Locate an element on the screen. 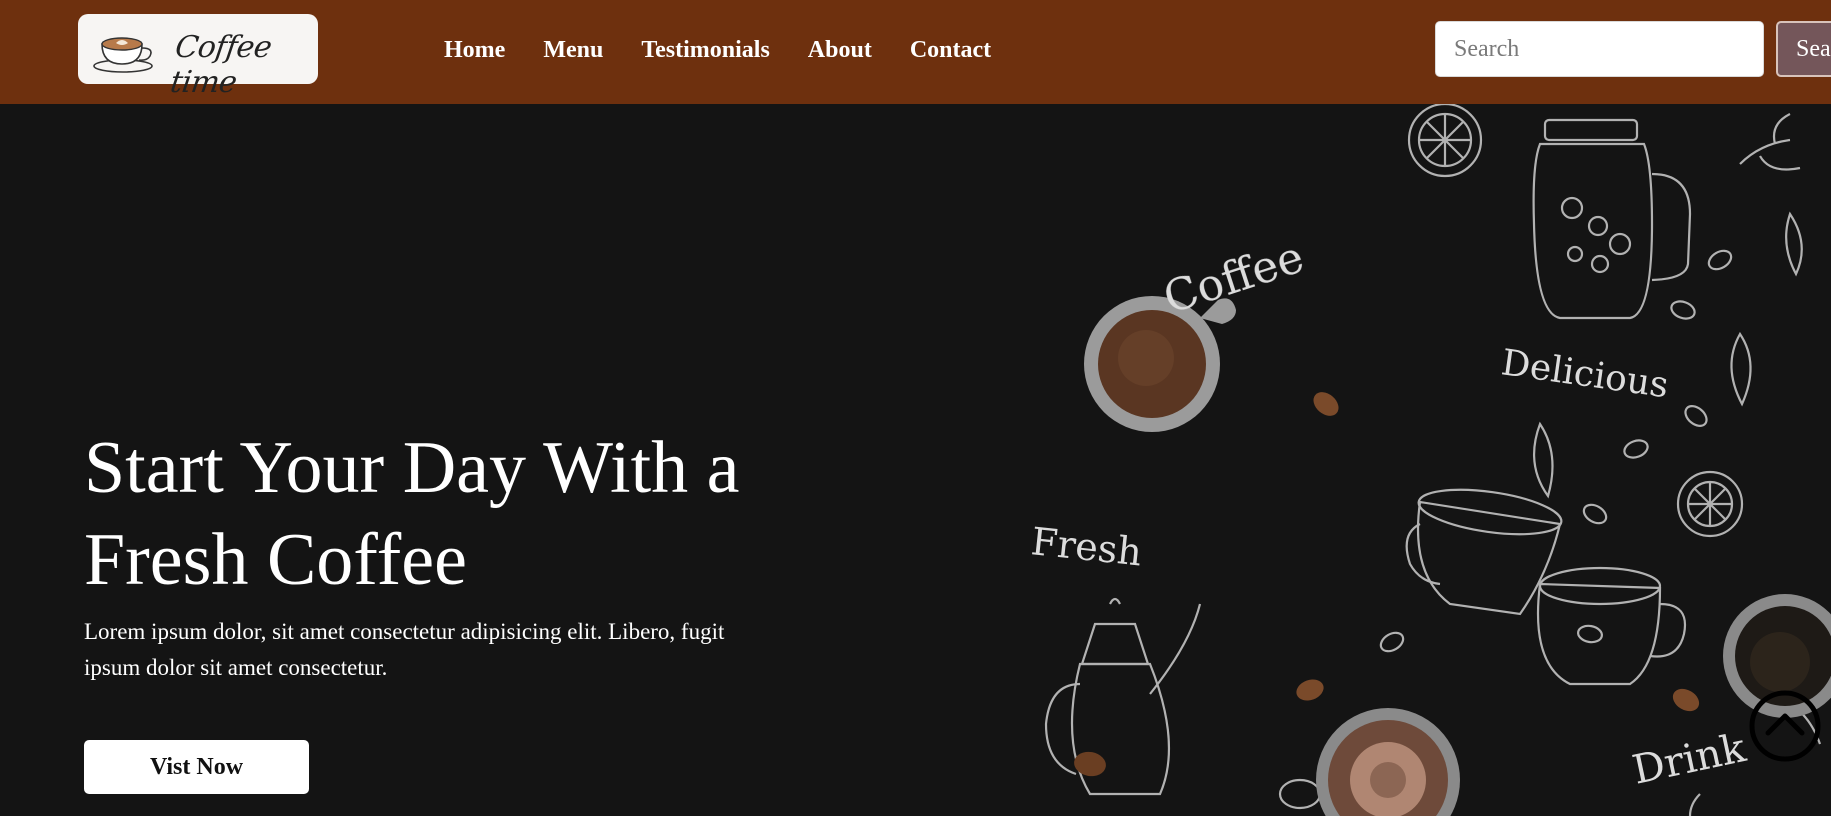  search-input is located at coordinates (1599, 49).